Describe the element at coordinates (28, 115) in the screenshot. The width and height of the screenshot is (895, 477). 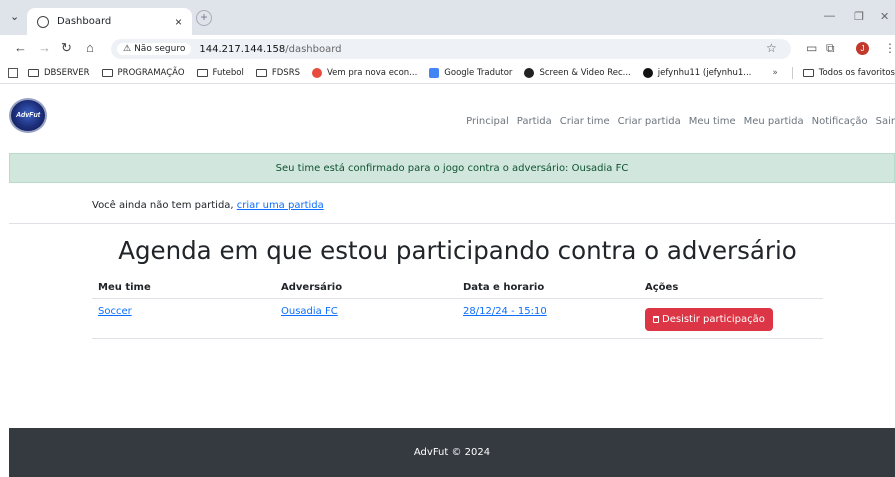
I see `advfut-logo: AdvFut` at that location.